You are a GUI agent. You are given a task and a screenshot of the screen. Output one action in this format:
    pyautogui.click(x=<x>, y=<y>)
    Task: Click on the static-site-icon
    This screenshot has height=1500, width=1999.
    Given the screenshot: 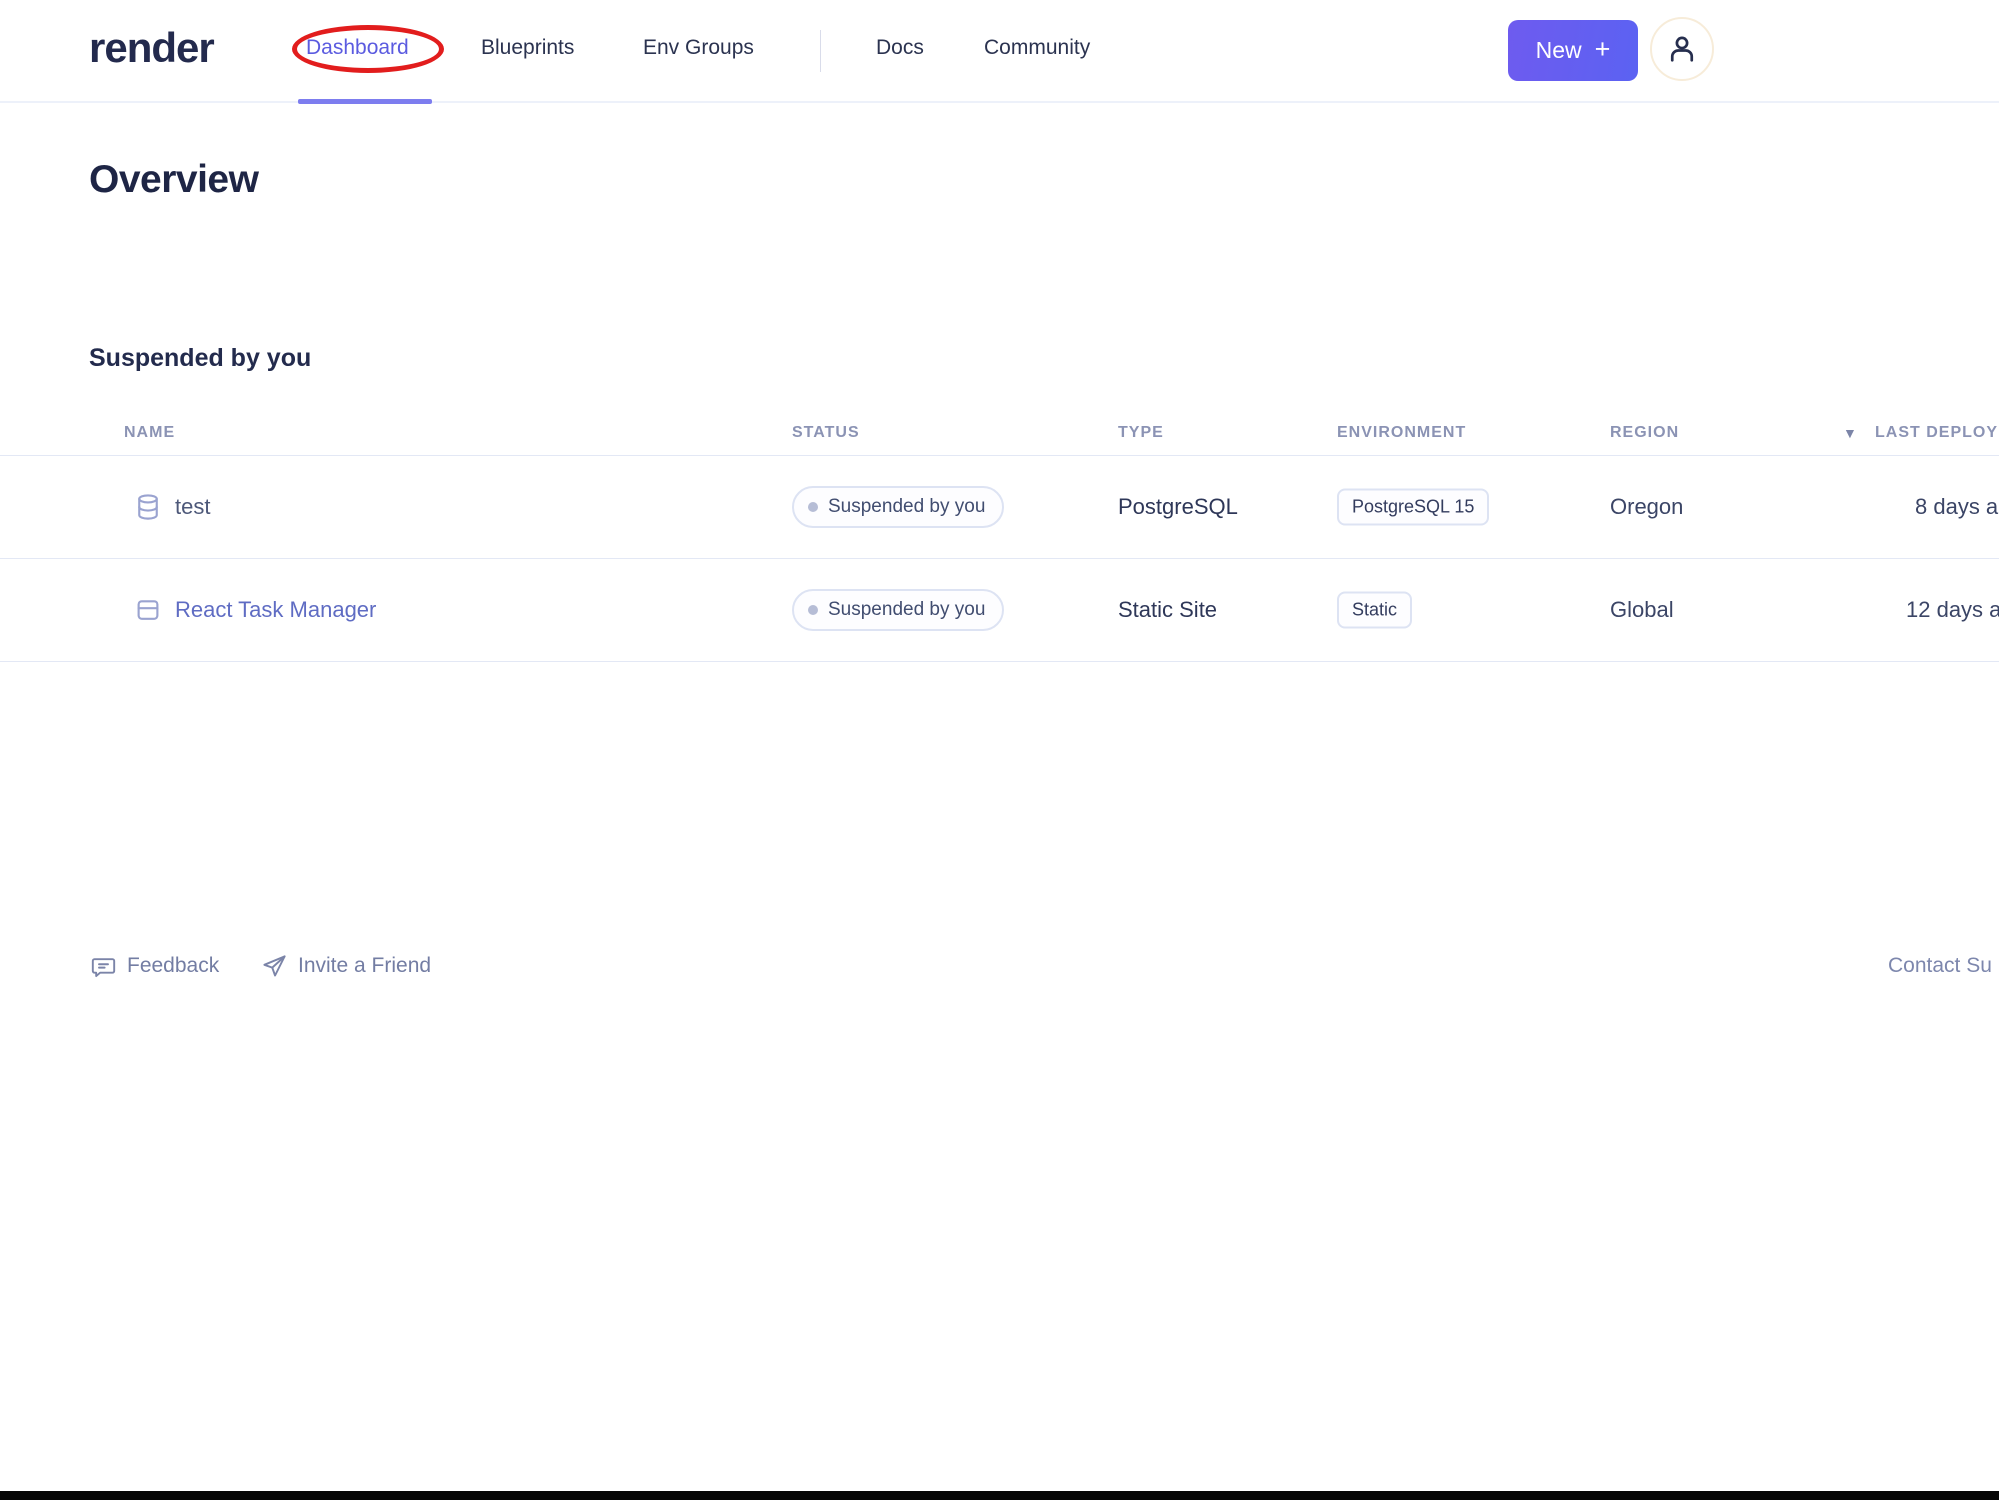 What is the action you would take?
    pyautogui.click(x=148, y=610)
    